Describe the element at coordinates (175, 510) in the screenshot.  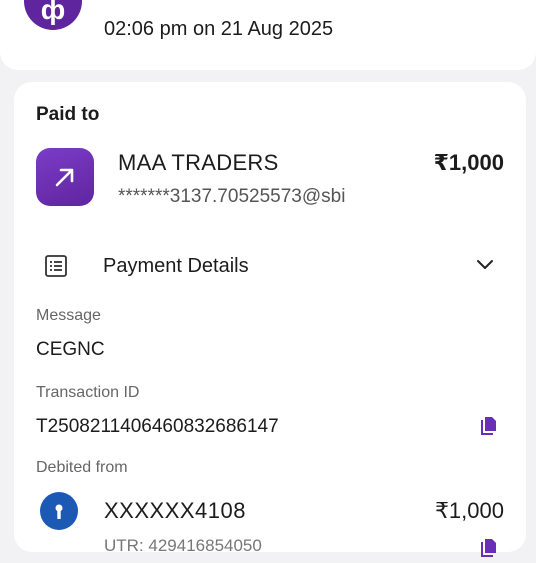
I see `debited-account-number: XXXXXX4108` at that location.